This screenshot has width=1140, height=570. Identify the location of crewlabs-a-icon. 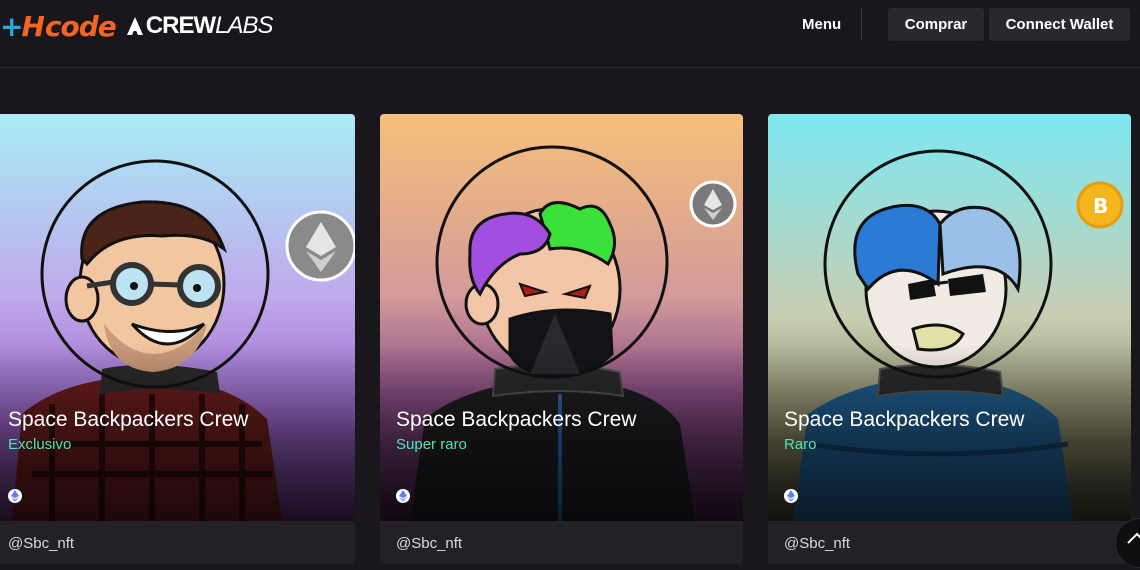
(134, 26).